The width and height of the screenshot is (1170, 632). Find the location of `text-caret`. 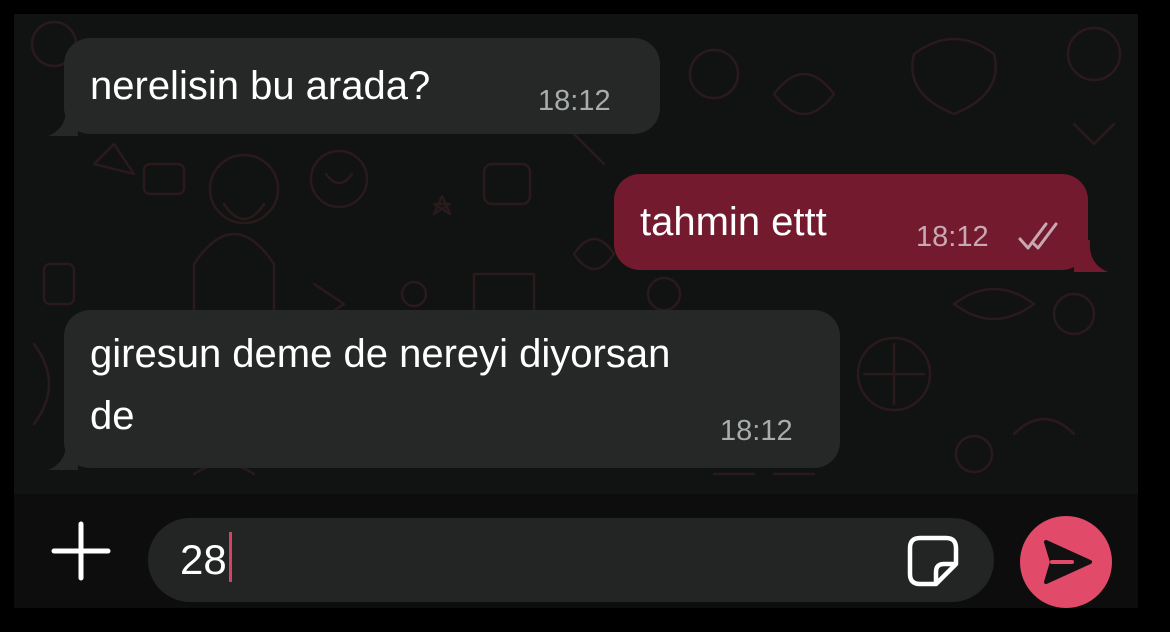

text-caret is located at coordinates (230, 557).